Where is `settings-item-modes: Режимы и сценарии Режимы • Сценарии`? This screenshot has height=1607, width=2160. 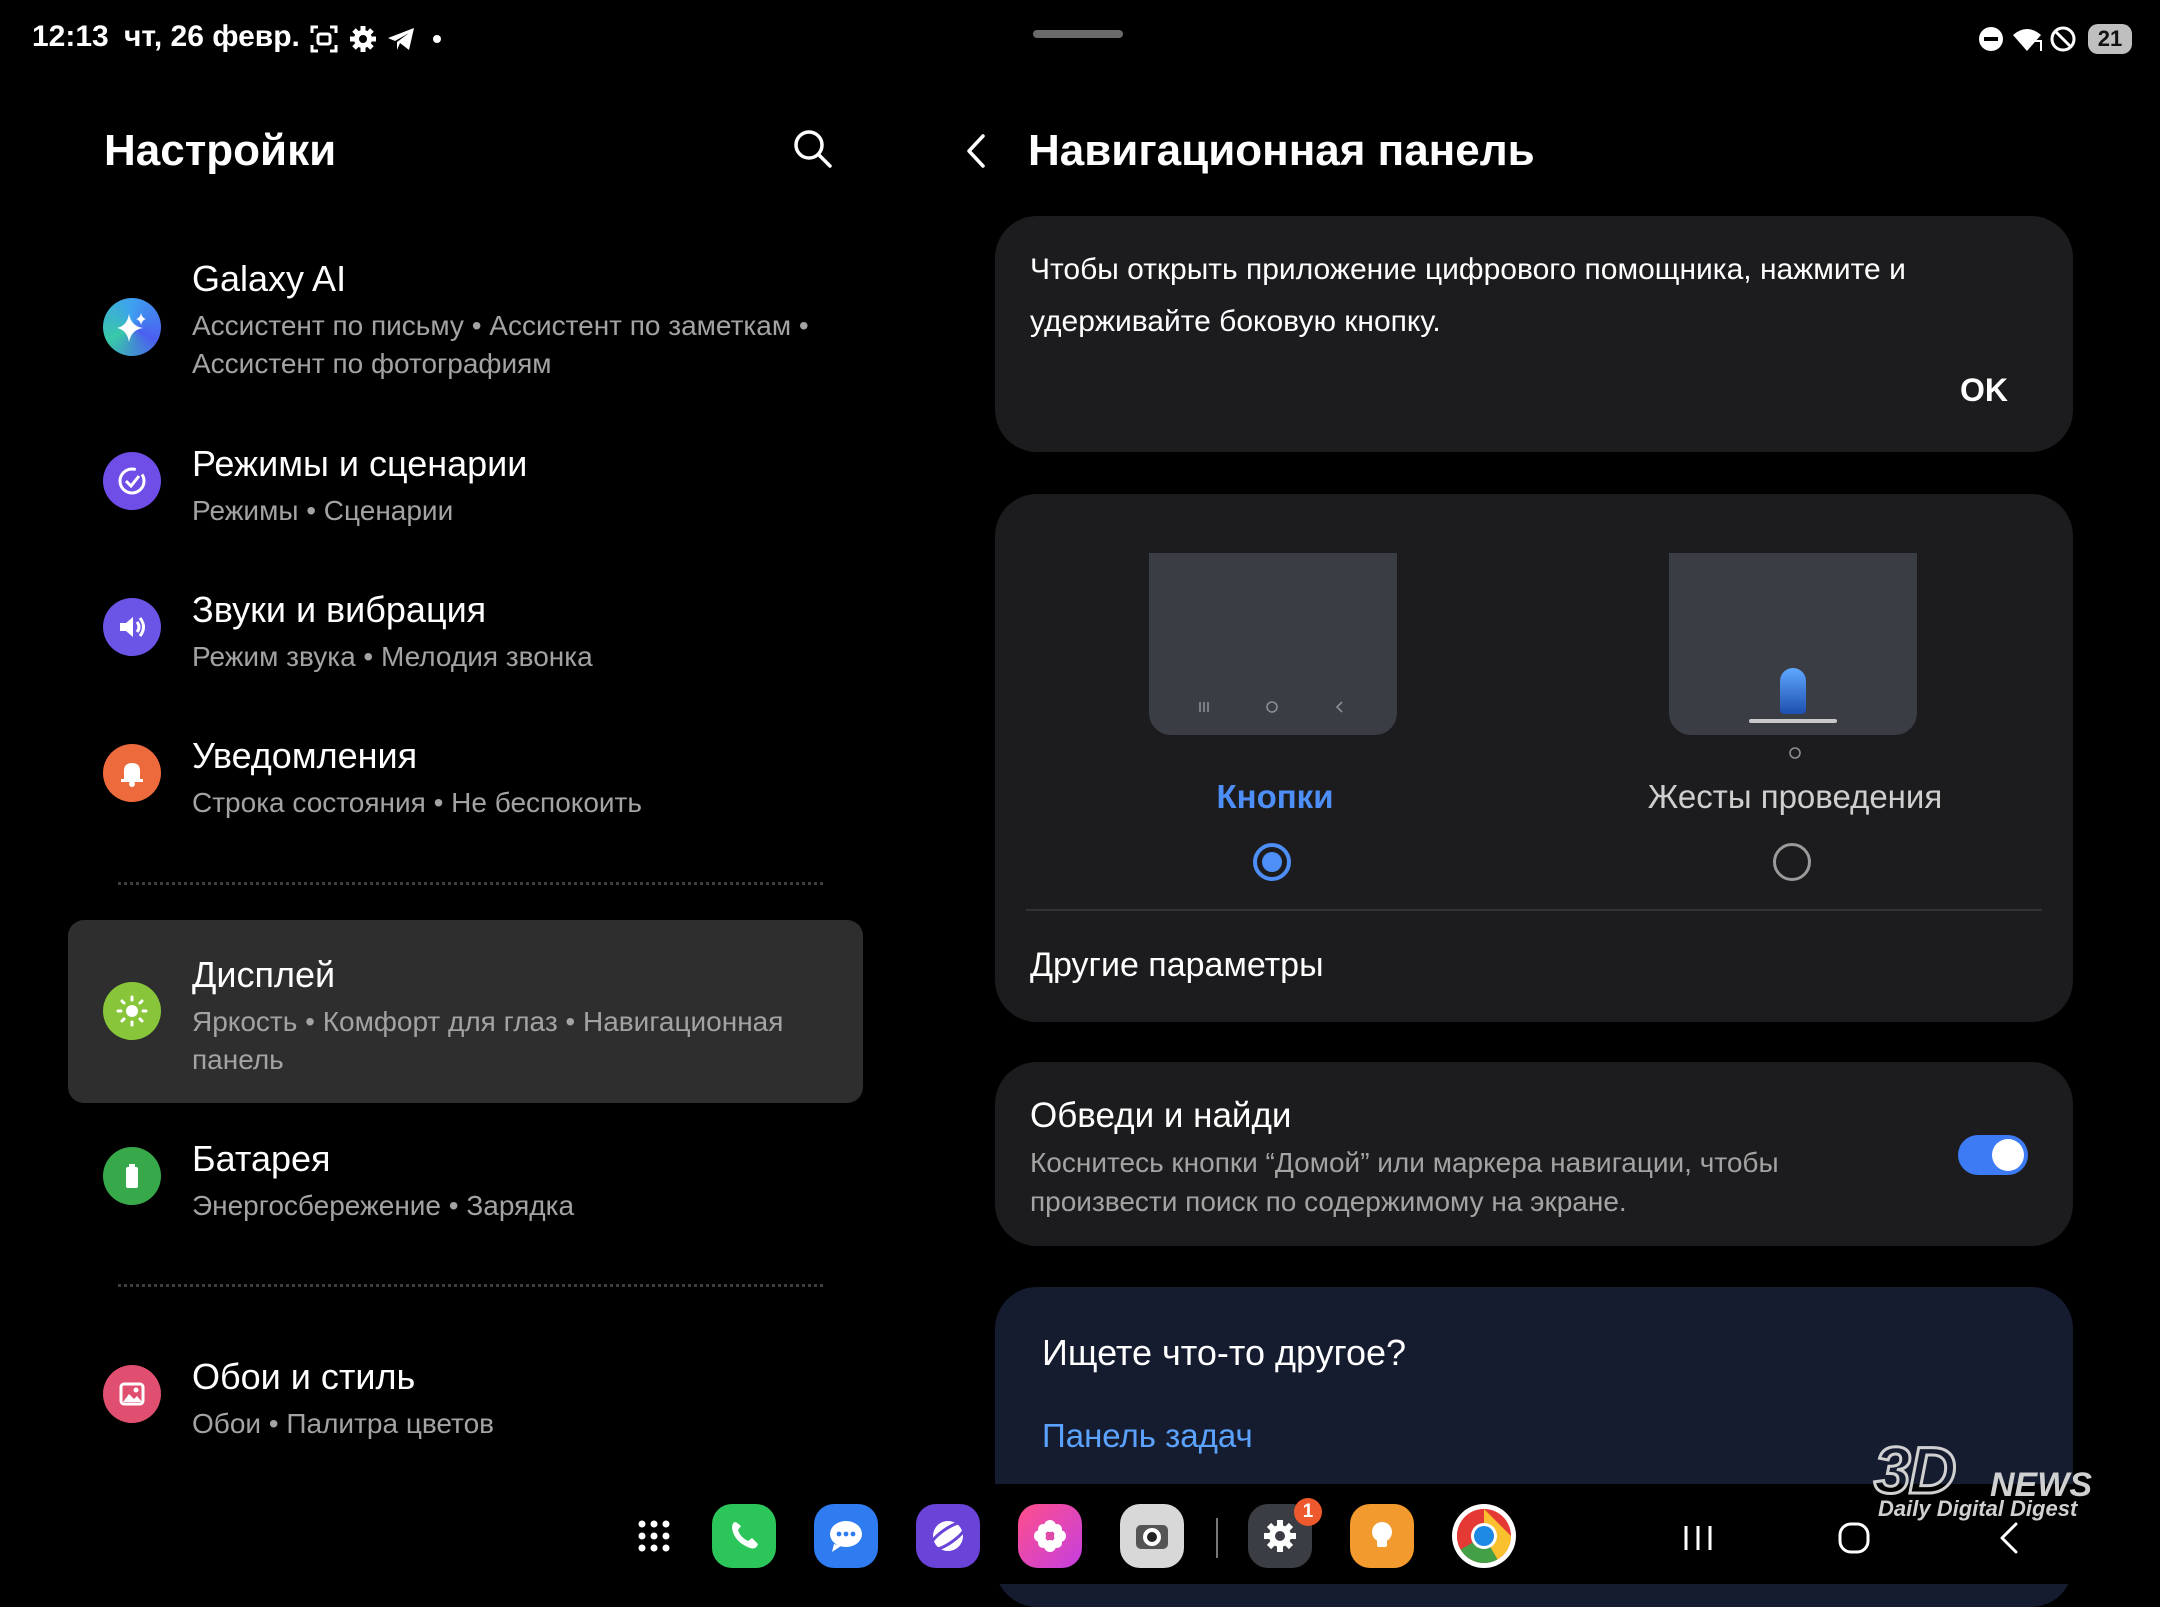
settings-item-modes: Режимы и сценарии Режимы • Сценарии is located at coordinates (465, 490).